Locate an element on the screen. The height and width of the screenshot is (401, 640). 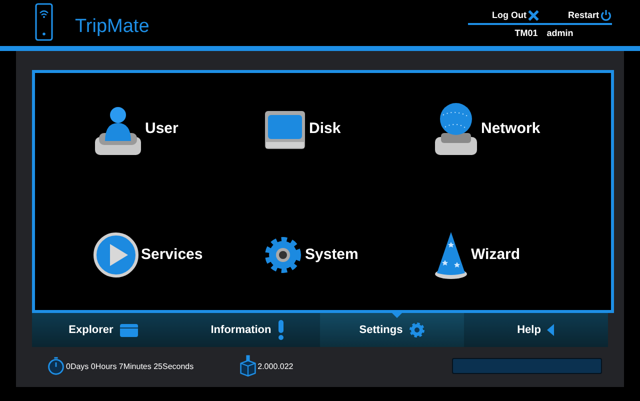
logout-button: Log Out is located at coordinates (515, 15).